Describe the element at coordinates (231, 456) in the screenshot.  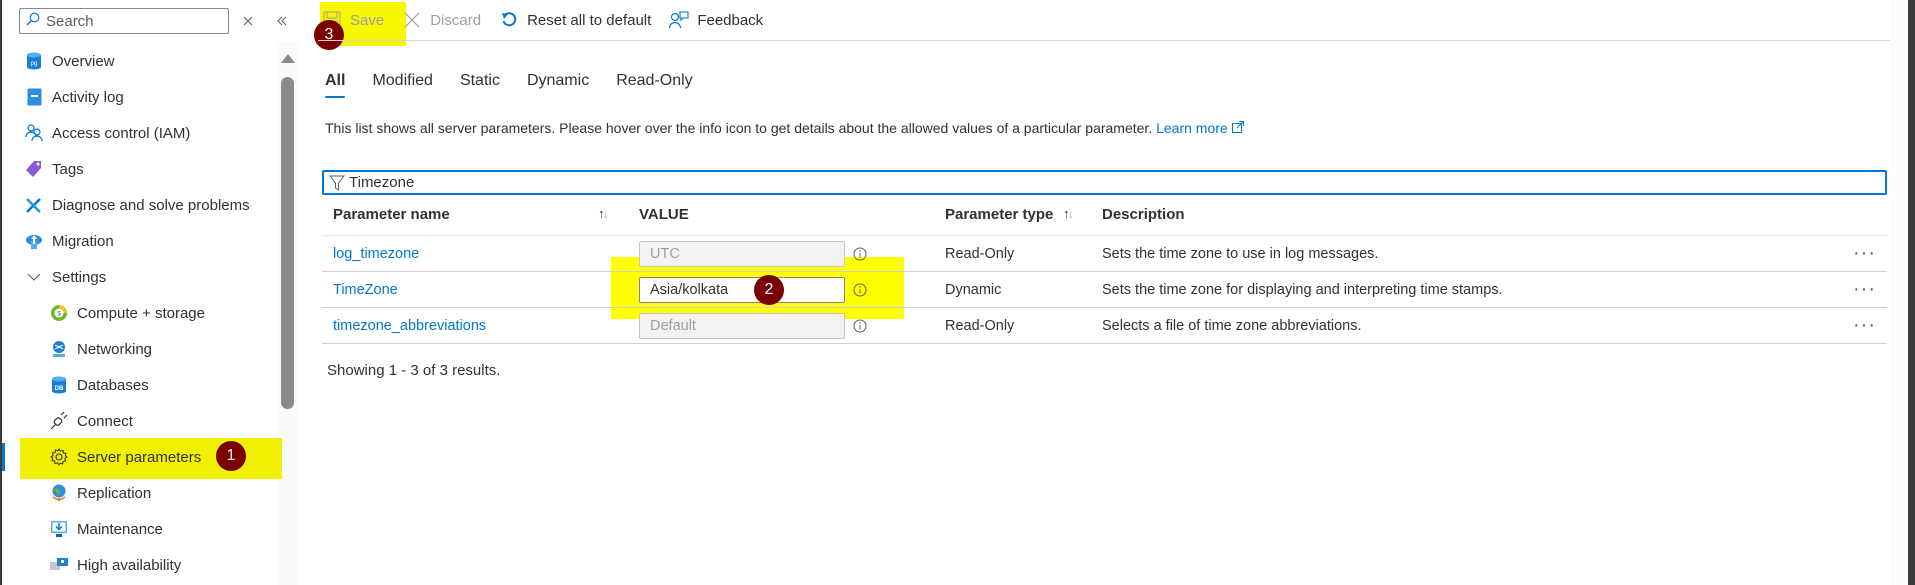
I see `annotation-step-badge-1: 1` at that location.